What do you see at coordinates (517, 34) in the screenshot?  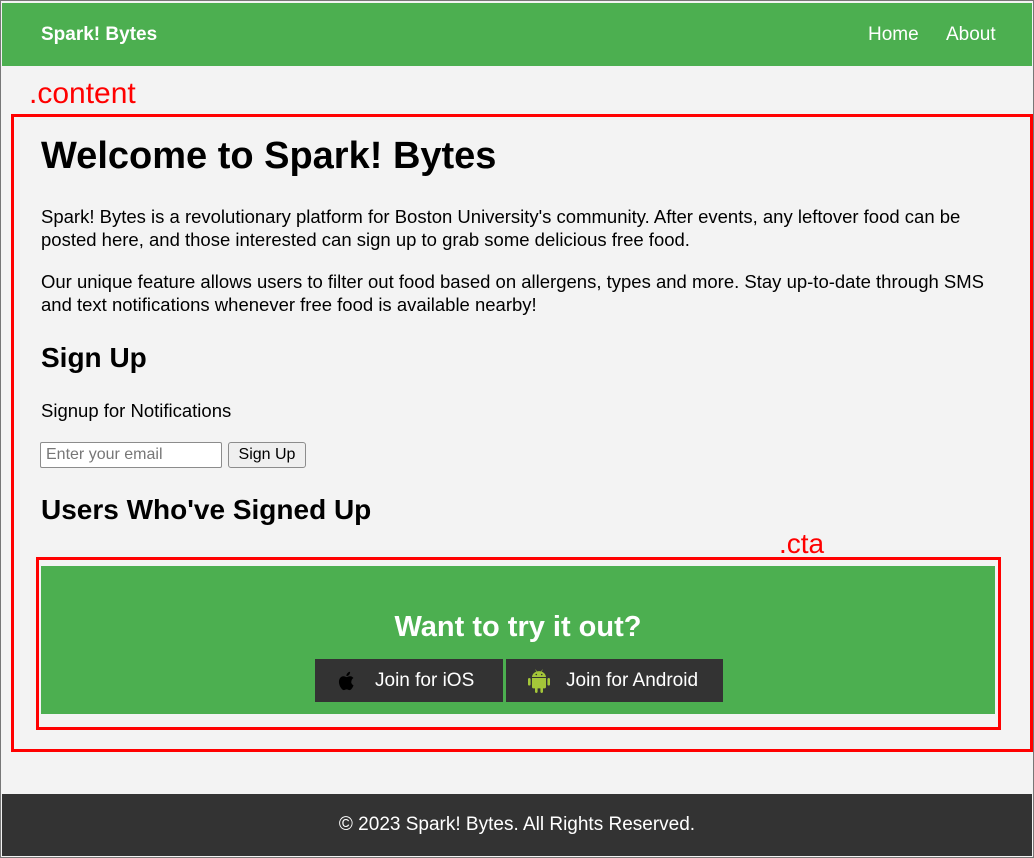 I see `navbar: Spark! Bytes Home About` at bounding box center [517, 34].